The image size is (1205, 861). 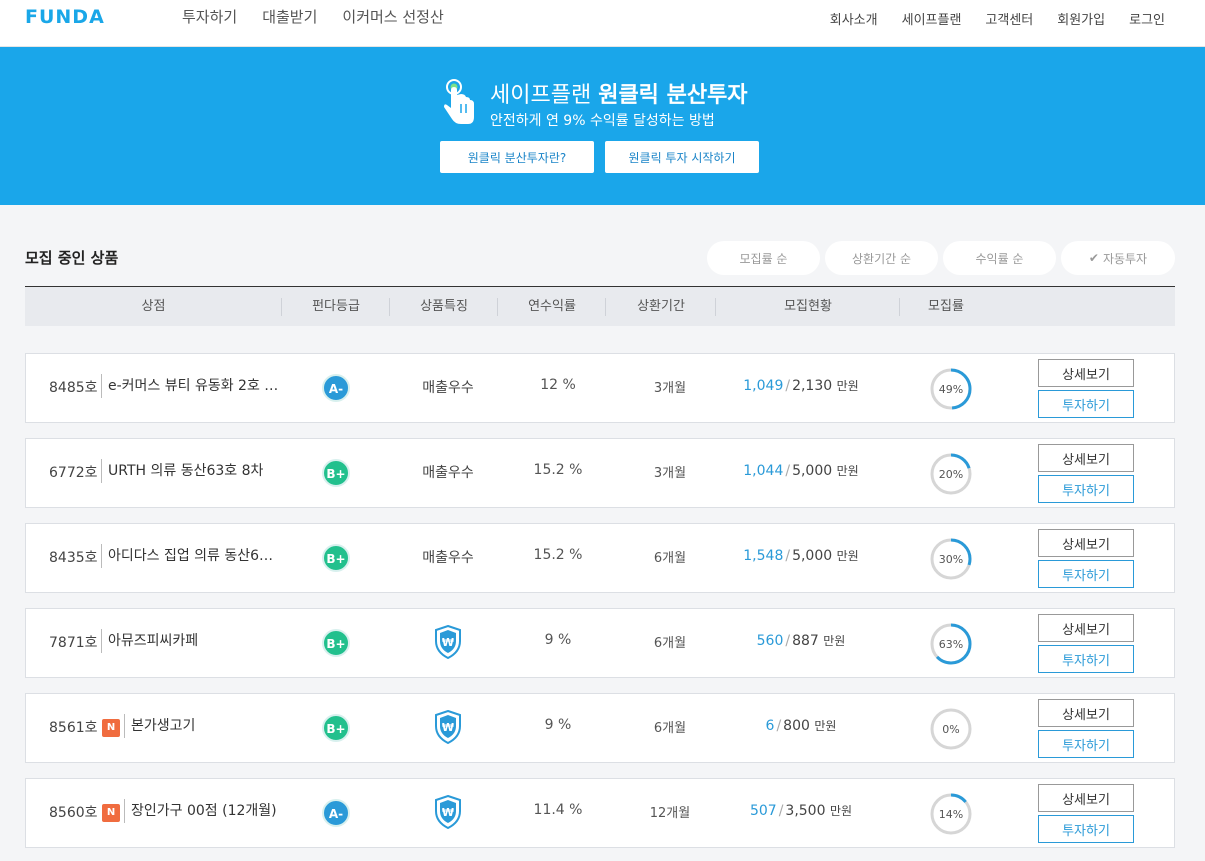 I want to click on annual-return: 12 %, so click(x=558, y=385).